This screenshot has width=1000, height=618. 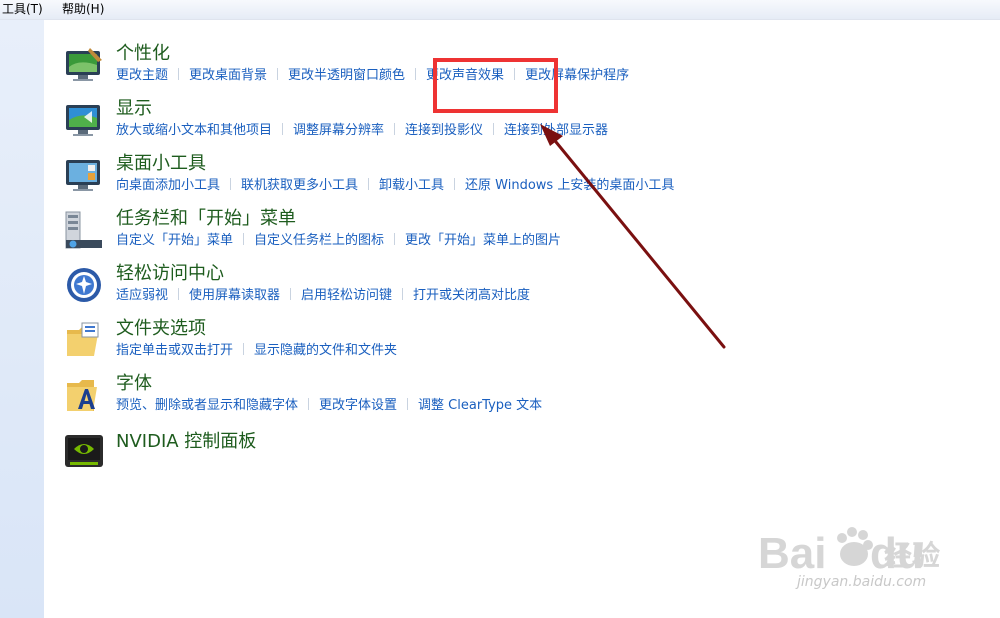 I want to click on svg-text: Bai, so click(x=792, y=553).